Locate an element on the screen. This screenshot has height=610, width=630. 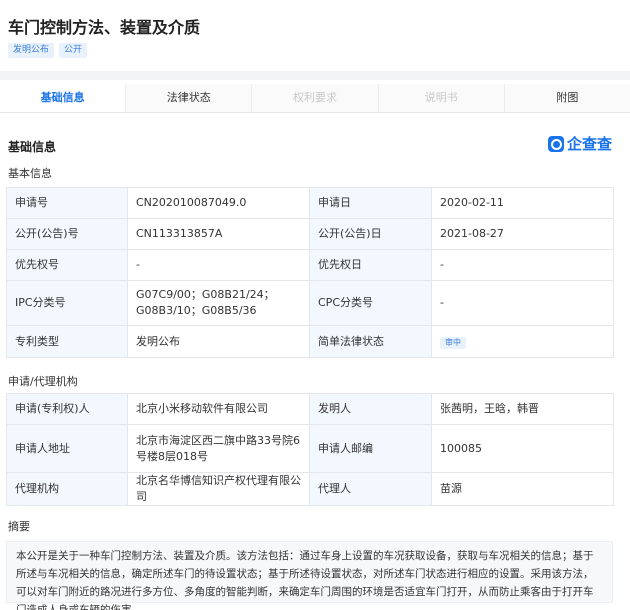
tag-public: 公开 is located at coordinates (73, 50).